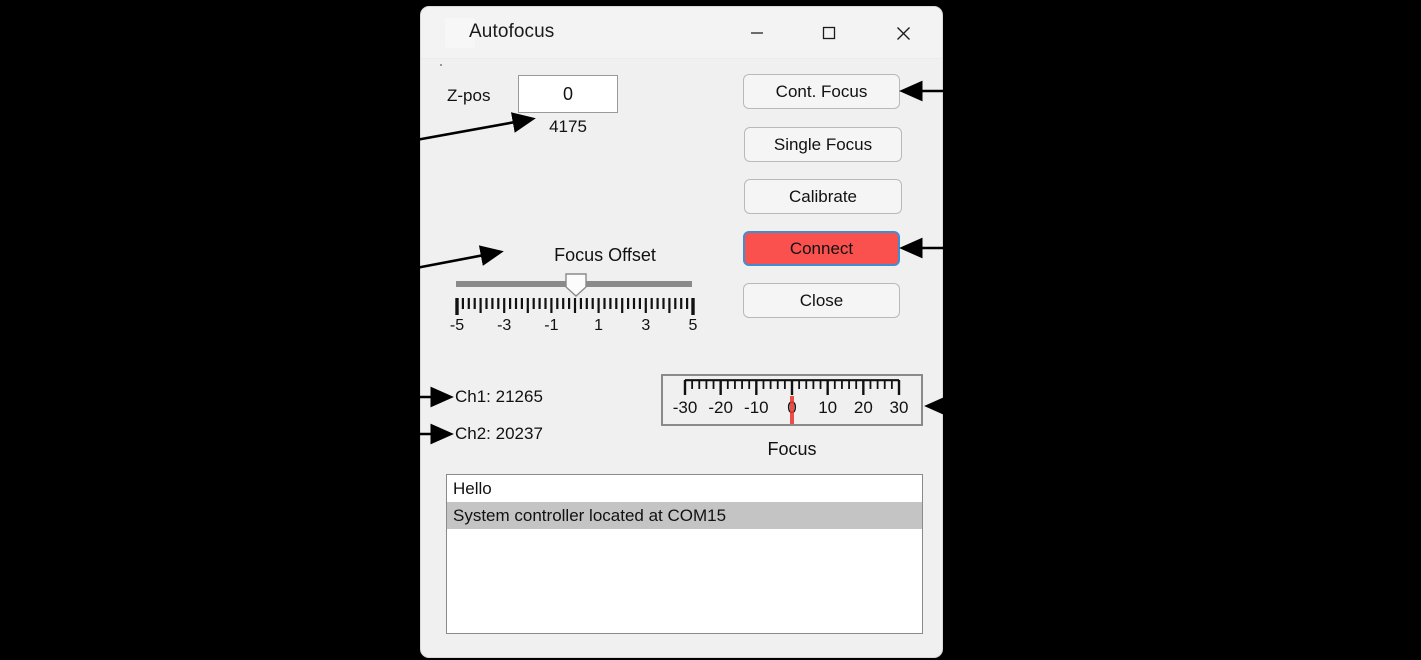  What do you see at coordinates (828, 407) in the screenshot?
I see `focus-gauge-tick-label: 10` at bounding box center [828, 407].